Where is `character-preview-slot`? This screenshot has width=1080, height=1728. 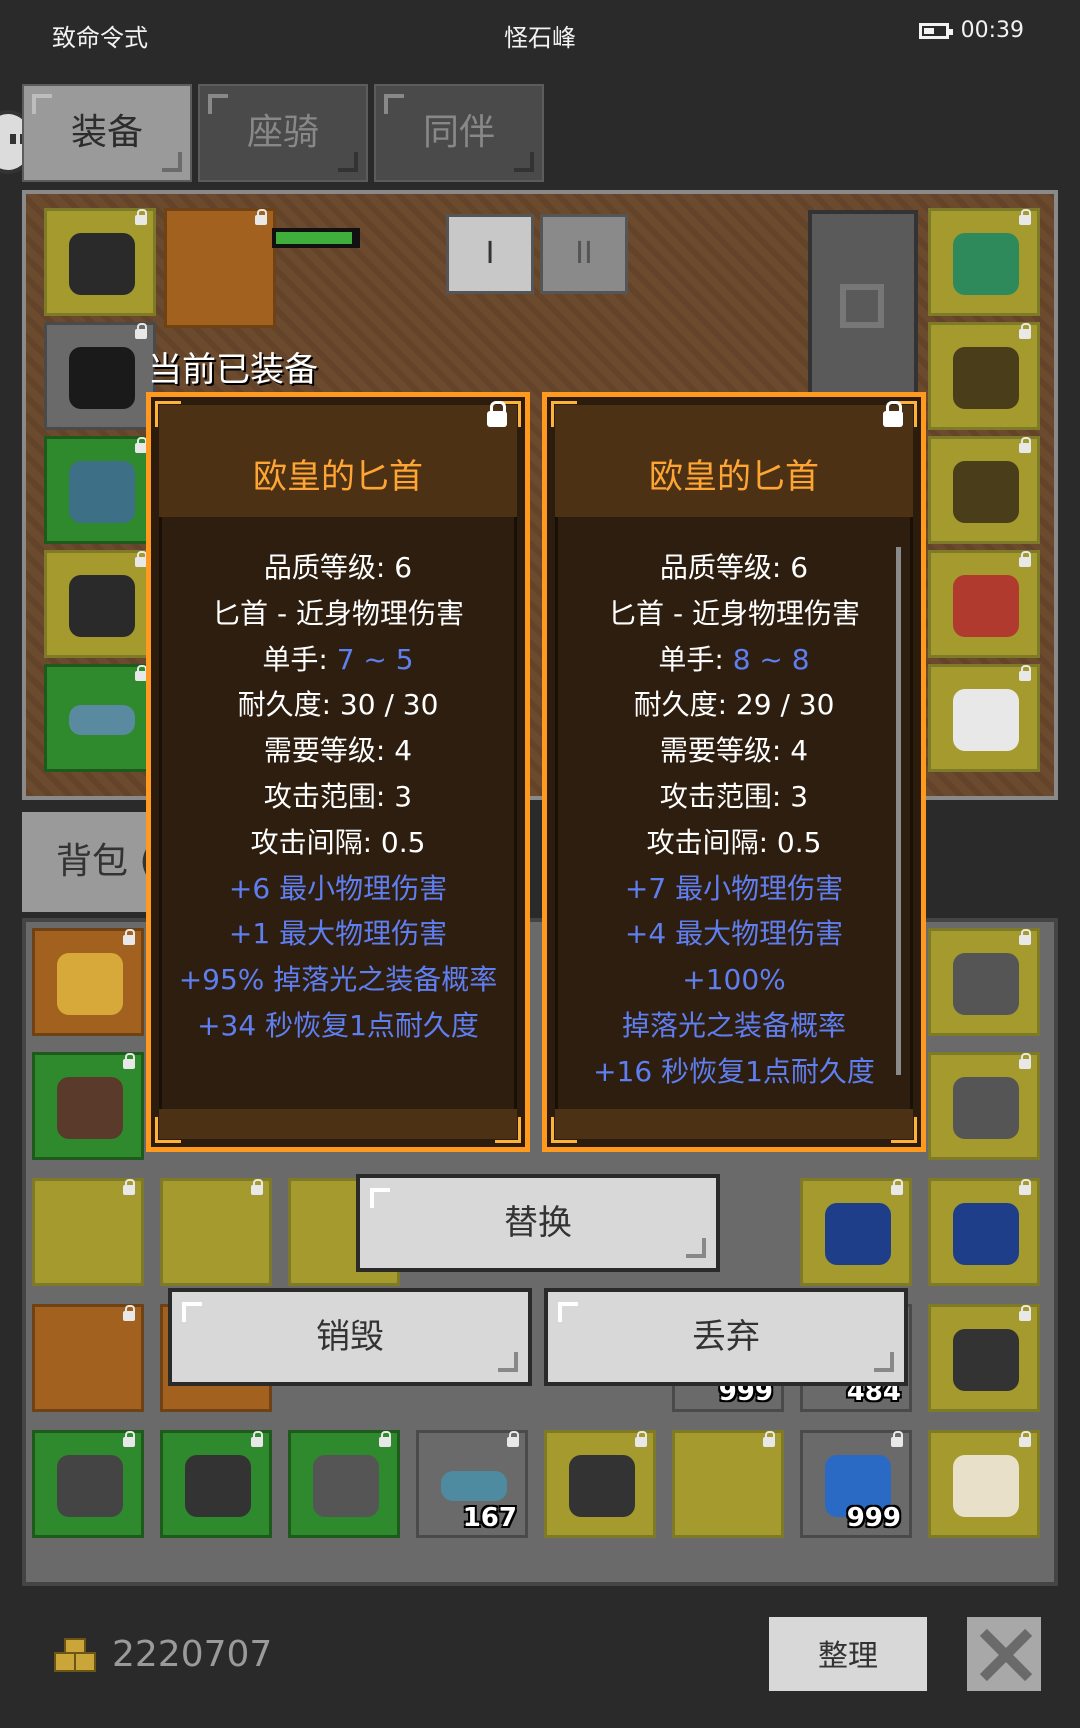
character-preview-slot is located at coordinates (863, 305).